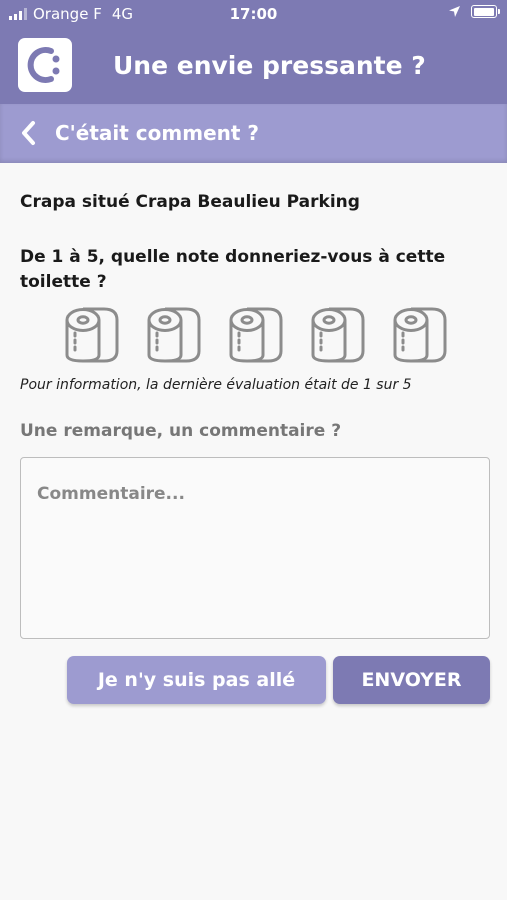 This screenshot has height=900, width=507. Describe the element at coordinates (190, 202) in the screenshot. I see `toilet-location: Crapa situé Crapa Beaulieu Parking` at that location.